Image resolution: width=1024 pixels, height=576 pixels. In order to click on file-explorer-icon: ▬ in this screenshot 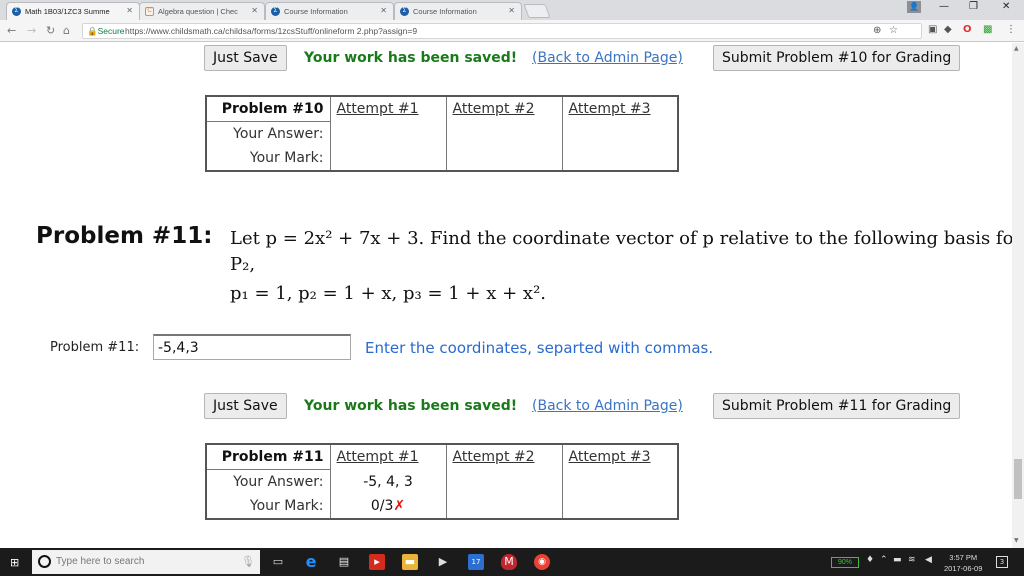, I will do `click(410, 562)`.